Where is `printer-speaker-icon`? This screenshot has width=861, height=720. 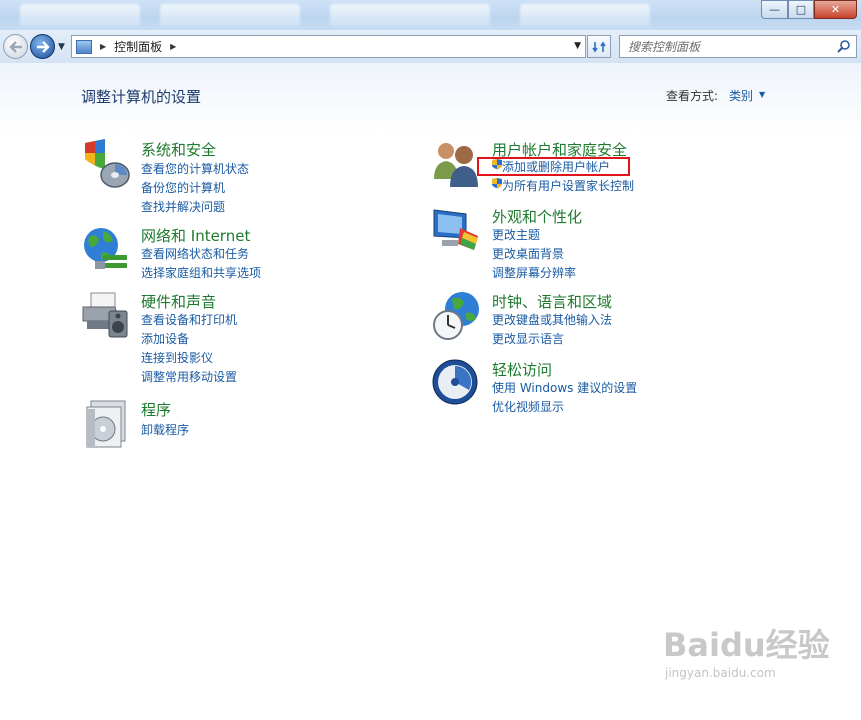 printer-speaker-icon is located at coordinates (105, 315).